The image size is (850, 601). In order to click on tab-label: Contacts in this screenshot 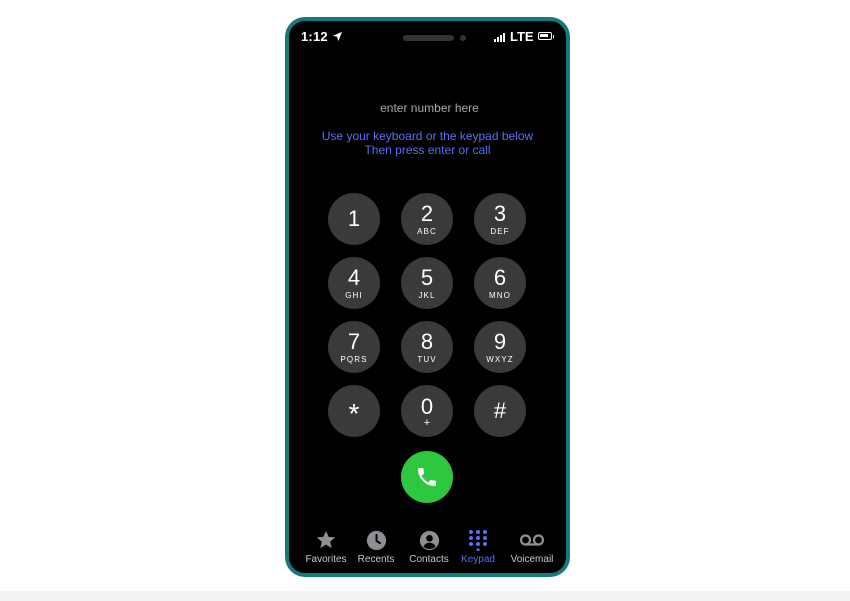, I will do `click(429, 559)`.